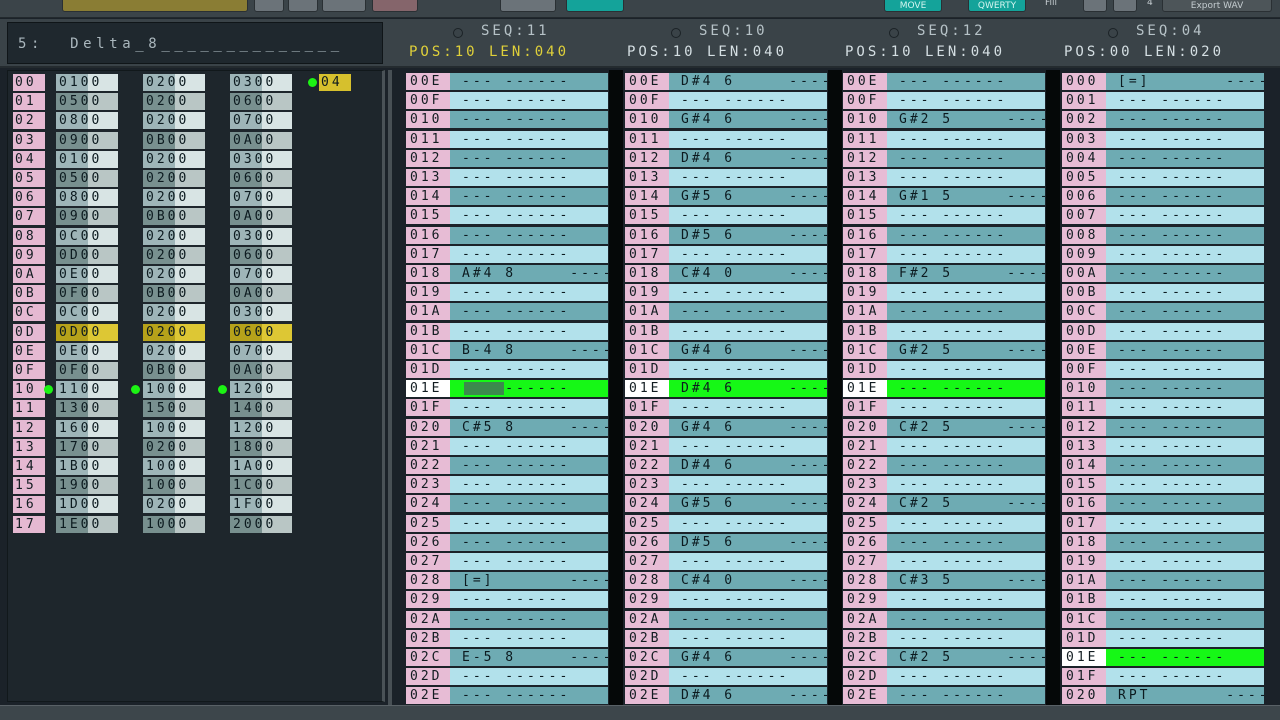  Describe the element at coordinates (87, 466) in the screenshot. I see `order-cell: 1B00` at that location.